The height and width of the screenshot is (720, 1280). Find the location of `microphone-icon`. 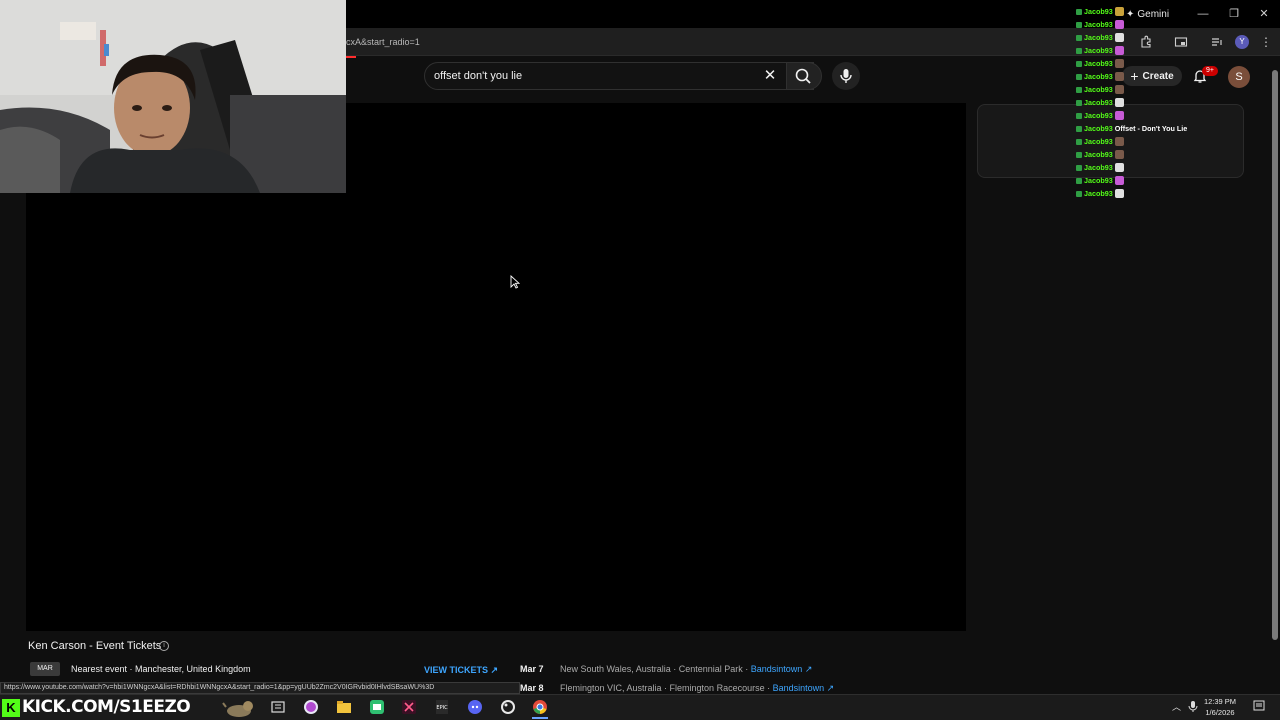

microphone-icon is located at coordinates (846, 76).